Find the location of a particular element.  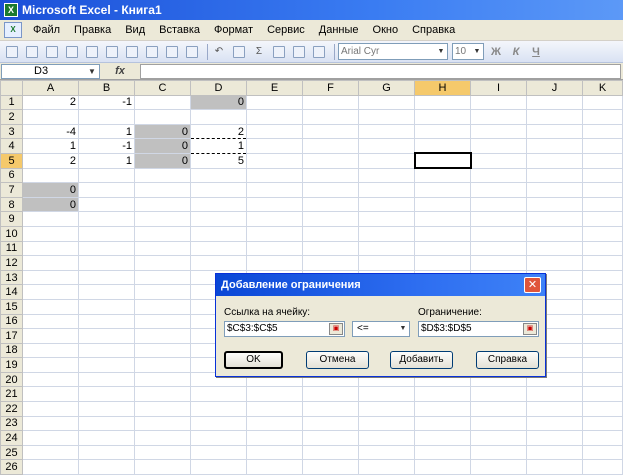

cell-a25 is located at coordinates (50, 452).